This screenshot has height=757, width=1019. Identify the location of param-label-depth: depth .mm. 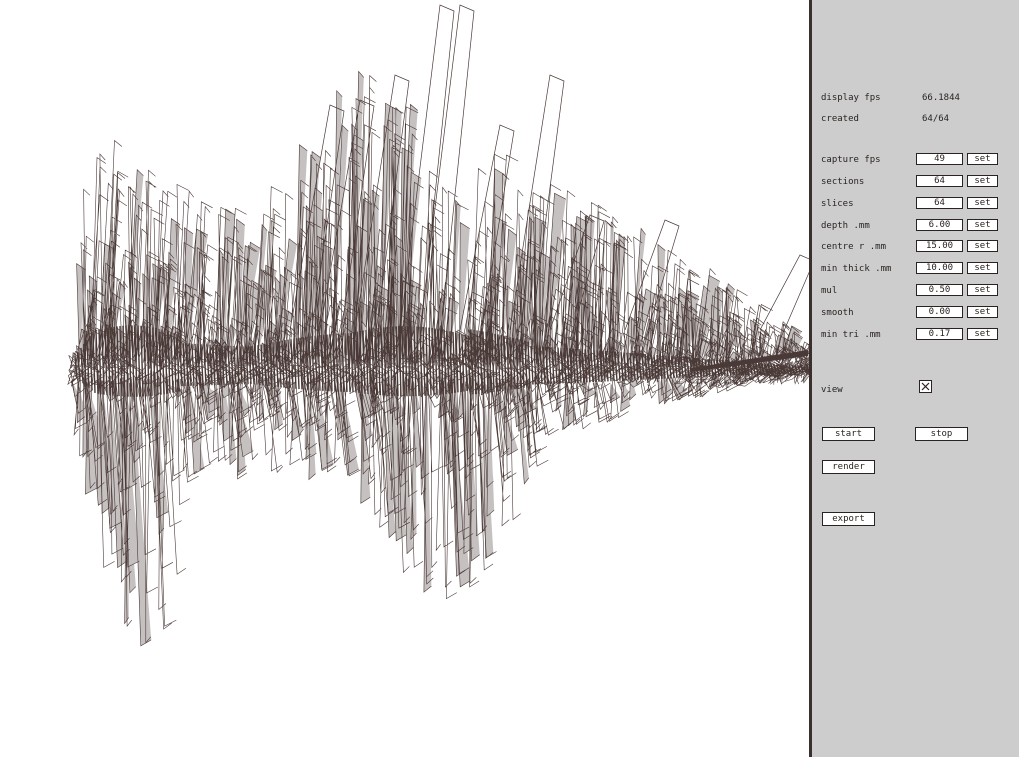
(845, 226).